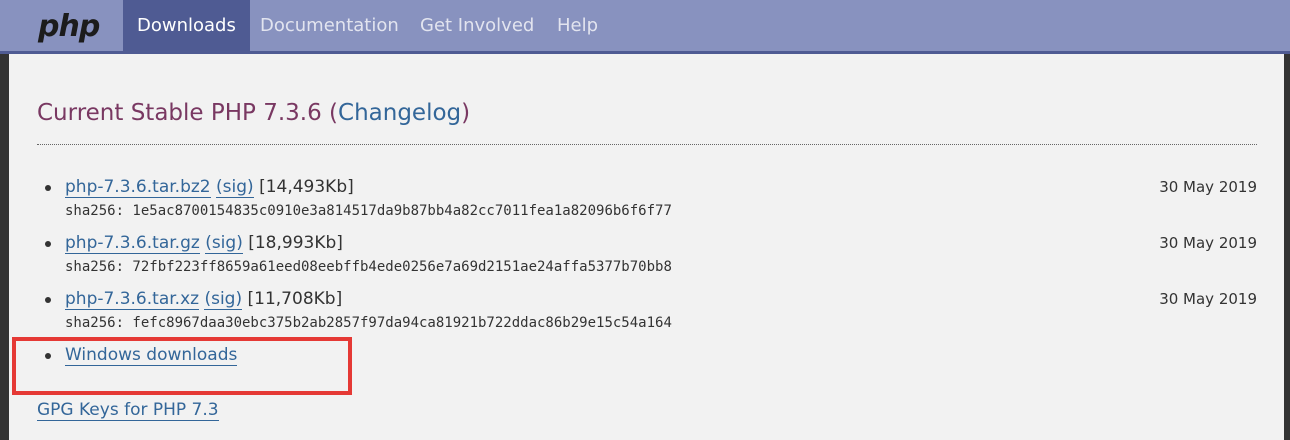 This screenshot has height=440, width=1290. I want to click on release-heading: Current Stable PHP 7.3.6 (Changelog), so click(253, 113).